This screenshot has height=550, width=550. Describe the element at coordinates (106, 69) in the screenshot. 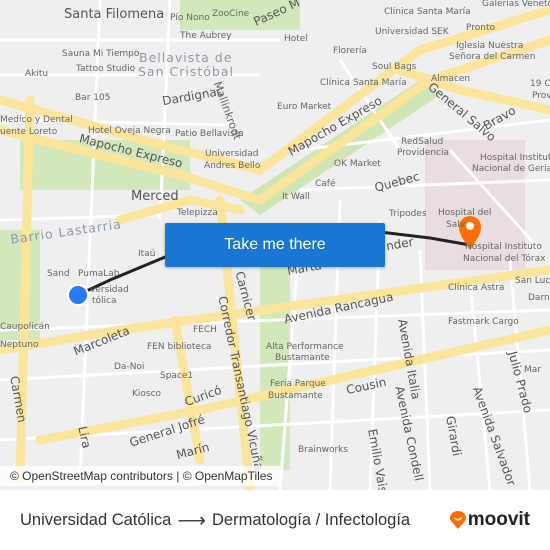

I see `map-label: Tattoo Studio` at that location.